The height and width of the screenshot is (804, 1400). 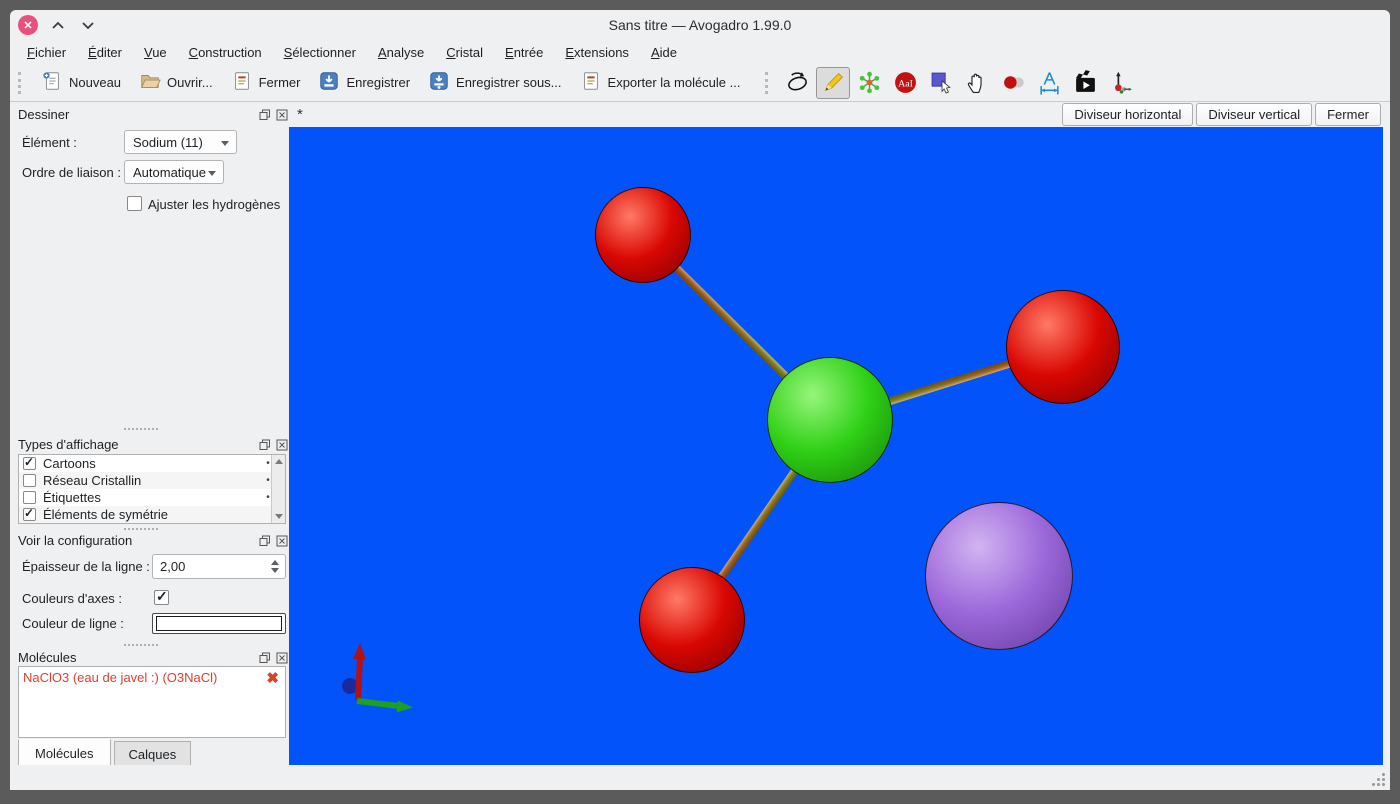 I want to click on menu-construction: Construction, so click(x=225, y=52).